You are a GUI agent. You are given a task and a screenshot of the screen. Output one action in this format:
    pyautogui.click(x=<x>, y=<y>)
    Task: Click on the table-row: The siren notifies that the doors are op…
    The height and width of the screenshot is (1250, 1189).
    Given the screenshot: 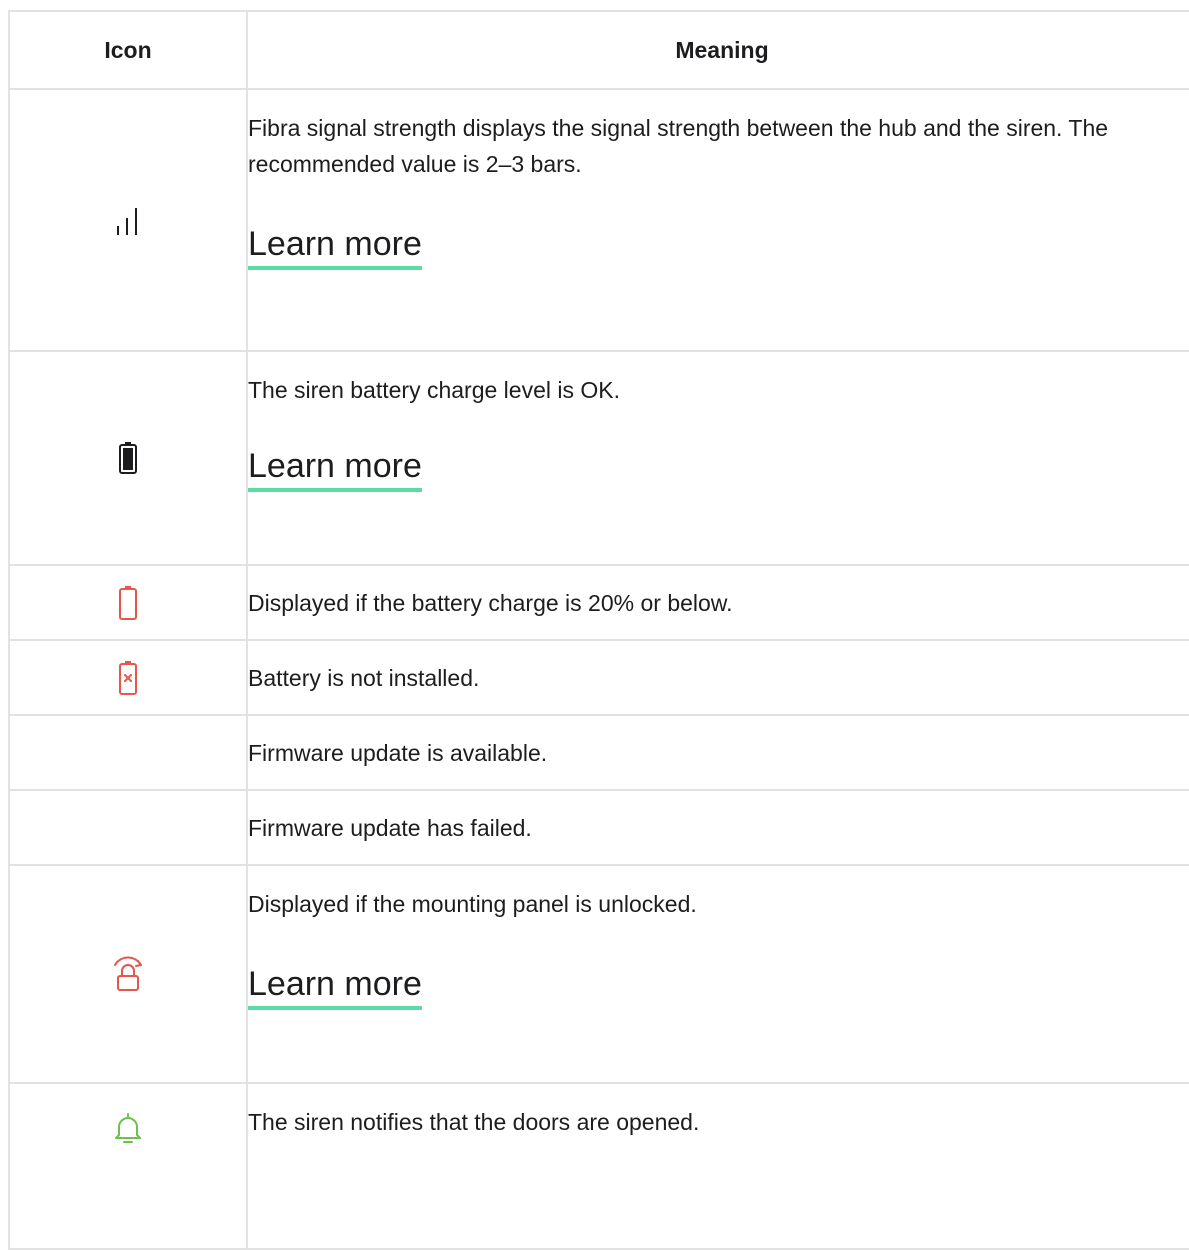 What is the action you would take?
    pyautogui.click(x=598, y=1166)
    